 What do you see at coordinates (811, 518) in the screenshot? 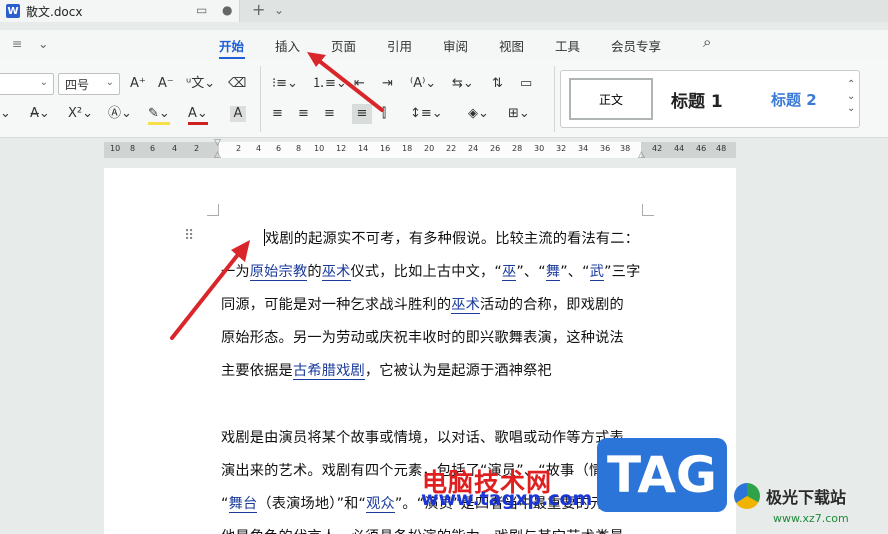
I see `jiguang-url: www.xz7.com` at bounding box center [811, 518].